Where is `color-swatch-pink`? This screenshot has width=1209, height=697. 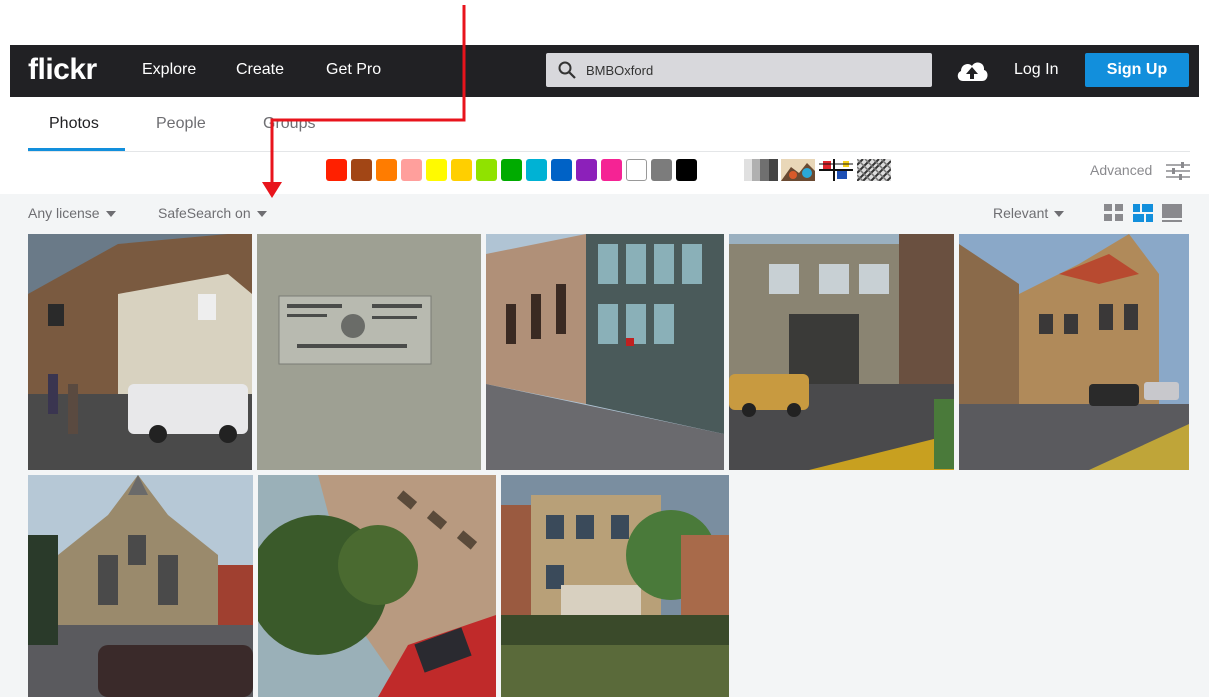 color-swatch-pink is located at coordinates (411, 170).